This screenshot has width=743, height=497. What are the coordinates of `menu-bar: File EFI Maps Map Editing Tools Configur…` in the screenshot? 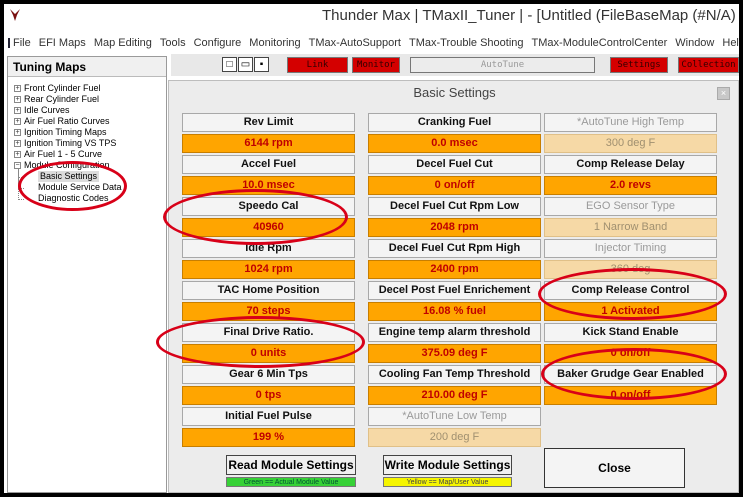 It's located at (371, 43).